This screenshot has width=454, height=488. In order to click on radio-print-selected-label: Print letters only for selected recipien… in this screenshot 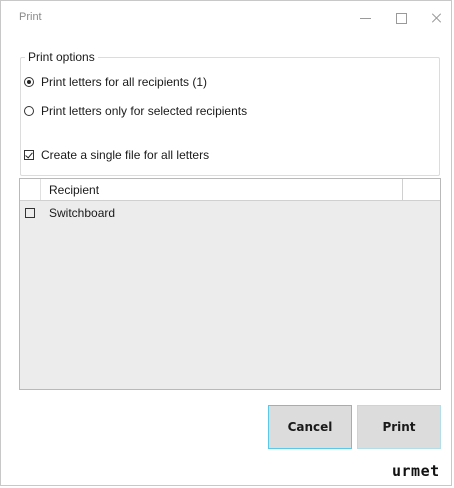, I will do `click(144, 111)`.